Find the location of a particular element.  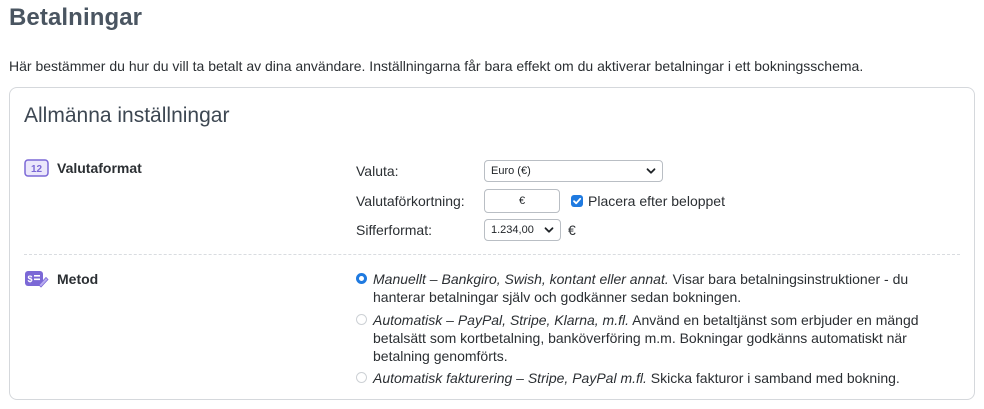

svg-text: 12 is located at coordinates (37, 169).